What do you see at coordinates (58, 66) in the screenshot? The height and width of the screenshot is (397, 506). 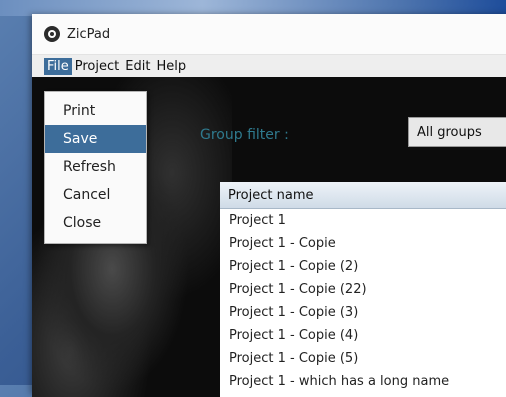 I see `menu-file: File` at bounding box center [58, 66].